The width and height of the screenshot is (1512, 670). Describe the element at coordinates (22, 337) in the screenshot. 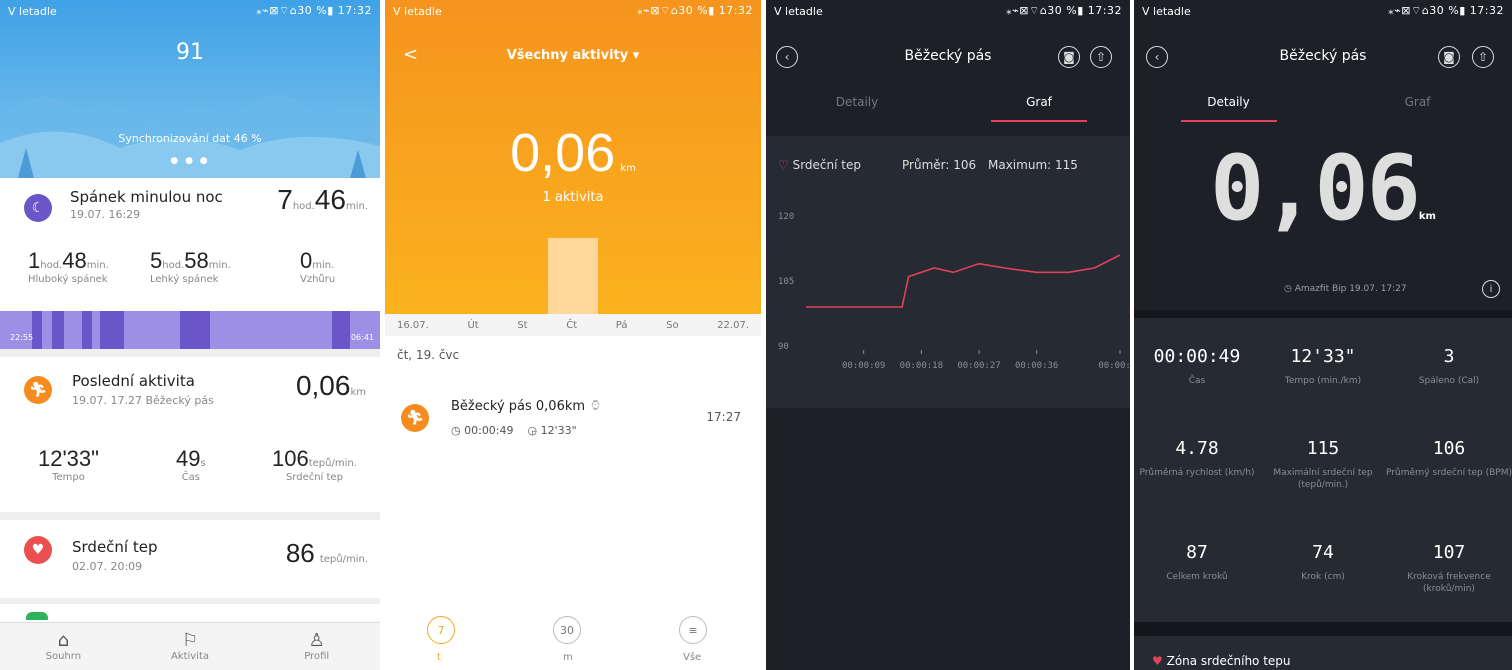

I see `timeline-start: 22:55` at that location.